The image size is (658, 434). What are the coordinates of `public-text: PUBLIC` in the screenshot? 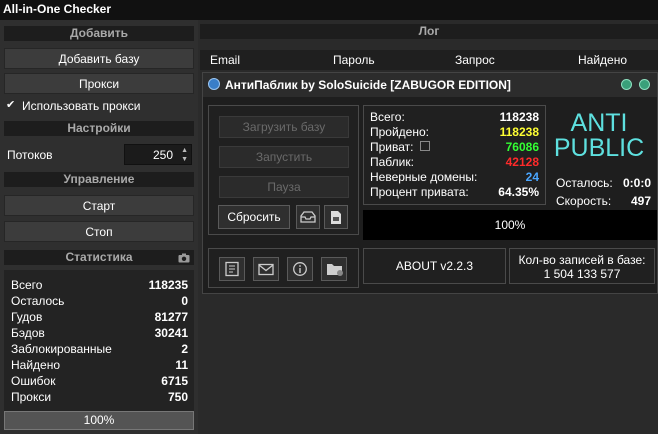 It's located at (599, 148).